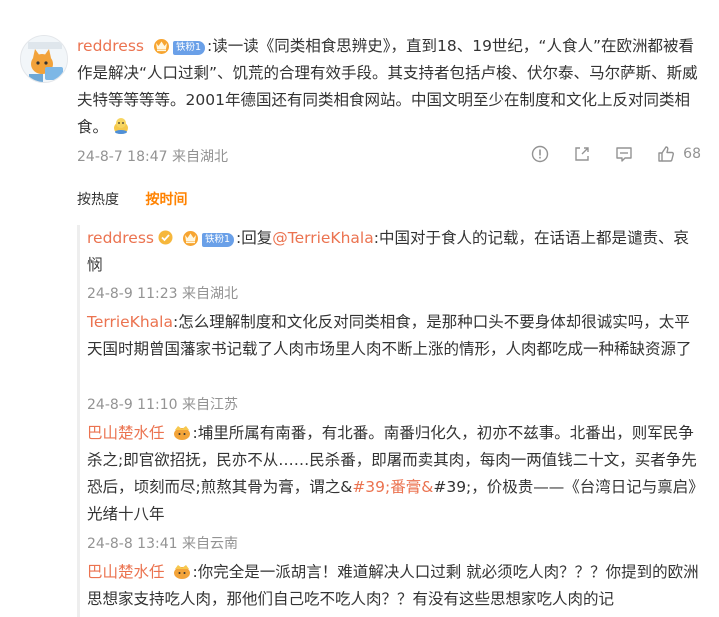  Describe the element at coordinates (392, 487) in the screenshot. I see `hashtag-link: #39;番膏&` at that location.